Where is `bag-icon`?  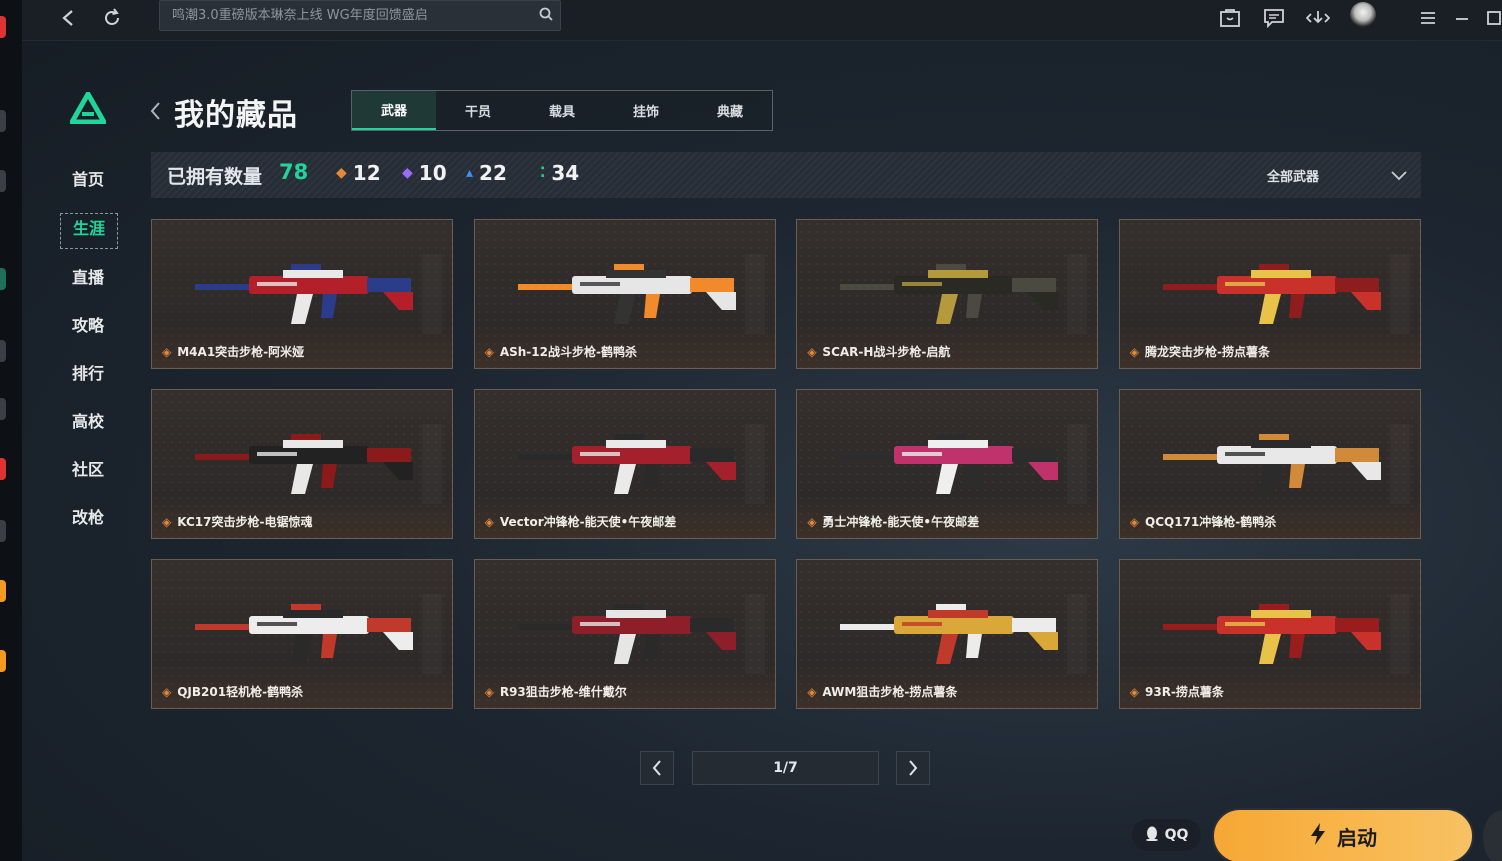
bag-icon is located at coordinates (1230, 18).